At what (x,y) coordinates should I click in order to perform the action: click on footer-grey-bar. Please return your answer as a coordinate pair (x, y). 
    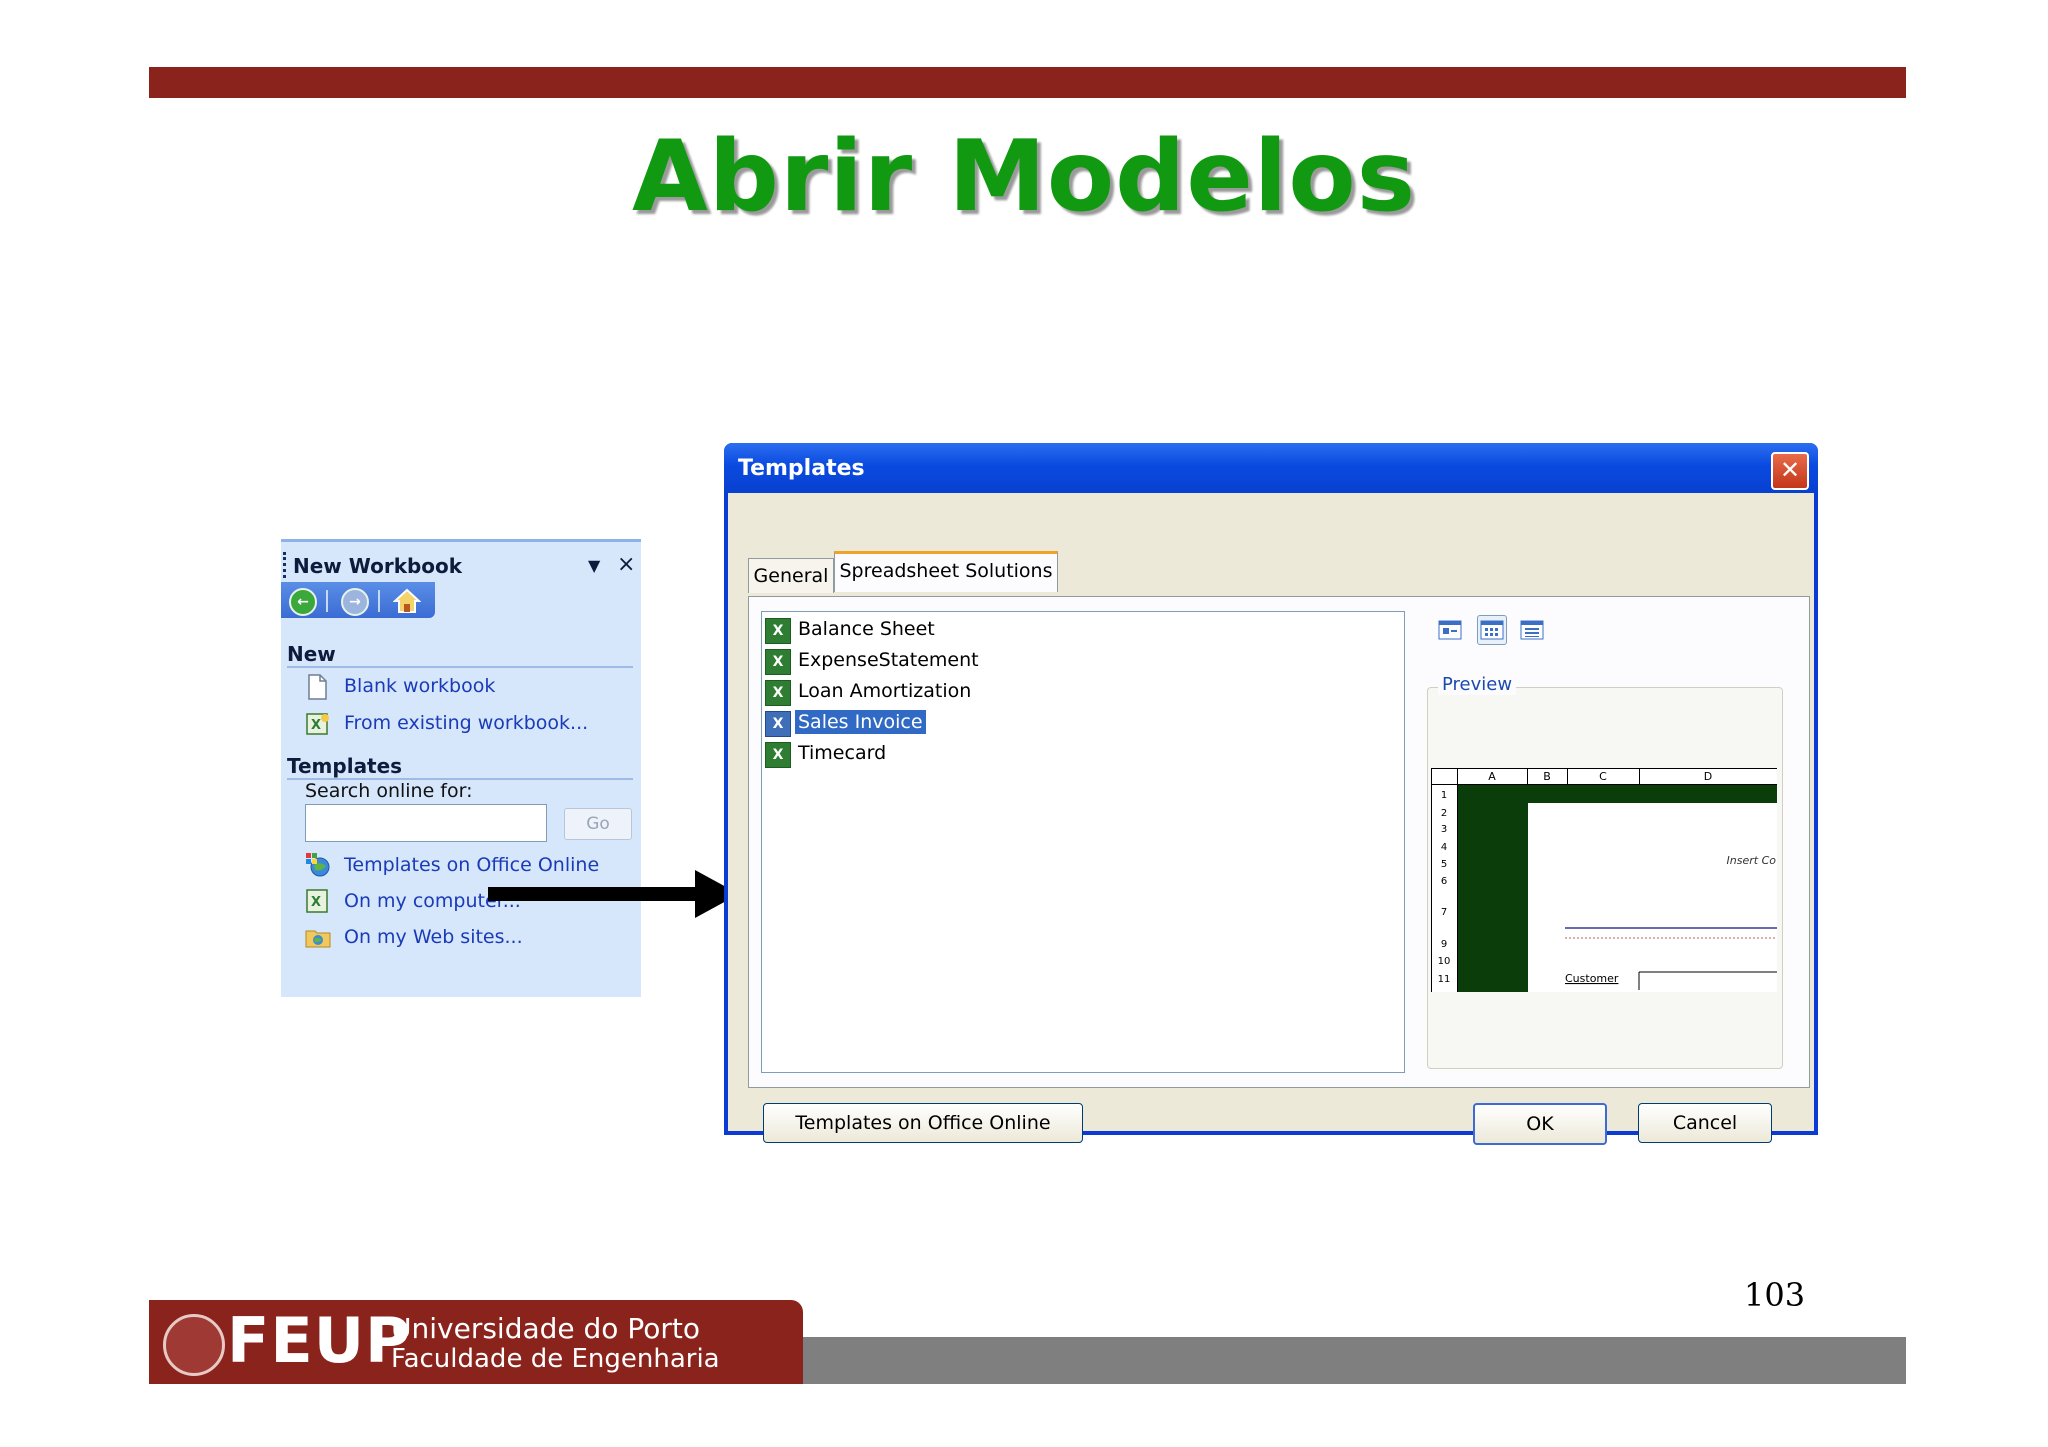
    Looking at the image, I should click on (1354, 1360).